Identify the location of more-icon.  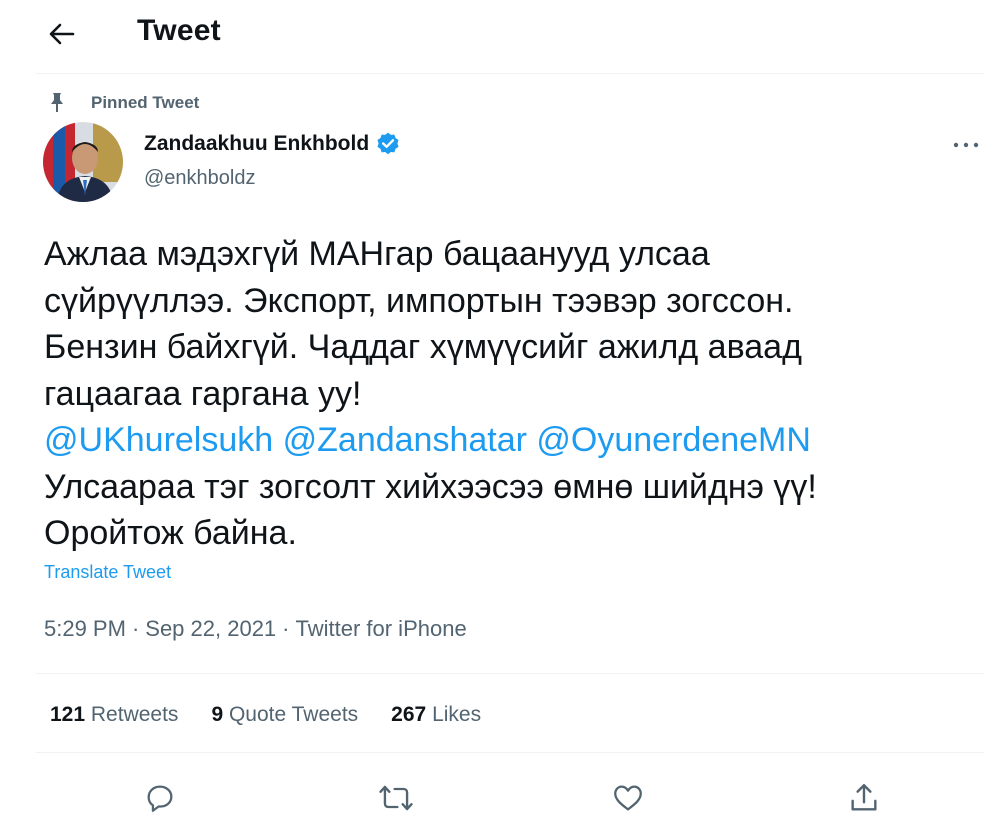
(966, 145).